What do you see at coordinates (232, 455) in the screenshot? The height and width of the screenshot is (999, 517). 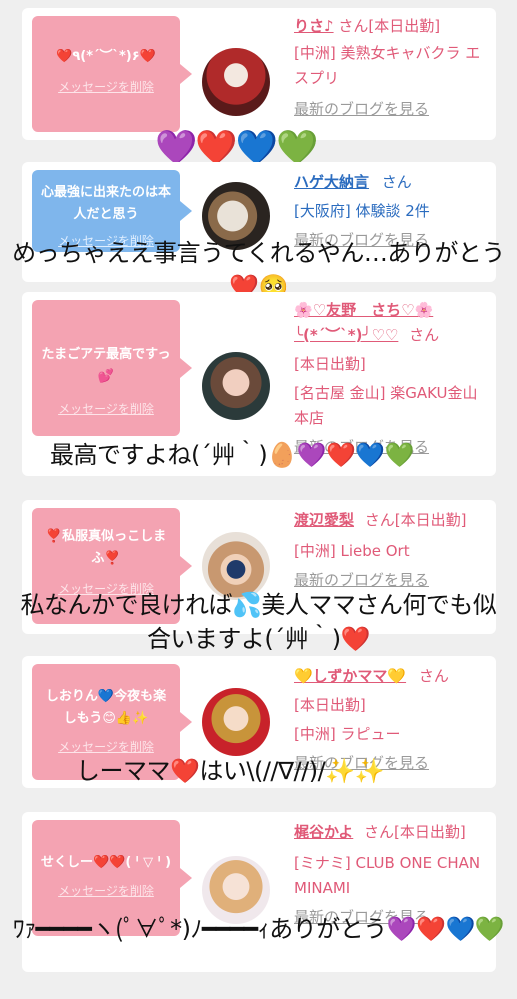 I see `comment-overlay: 最高ですよね(´艸｀)🥚💜❤️💙💚` at bounding box center [232, 455].